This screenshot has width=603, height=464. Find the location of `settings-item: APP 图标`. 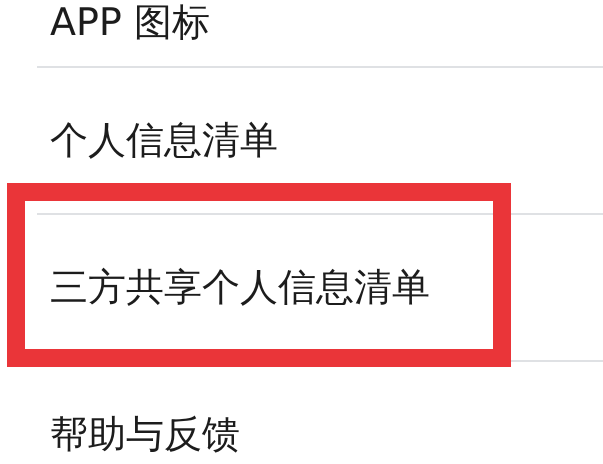

settings-item: APP 图标 is located at coordinates (130, 23).